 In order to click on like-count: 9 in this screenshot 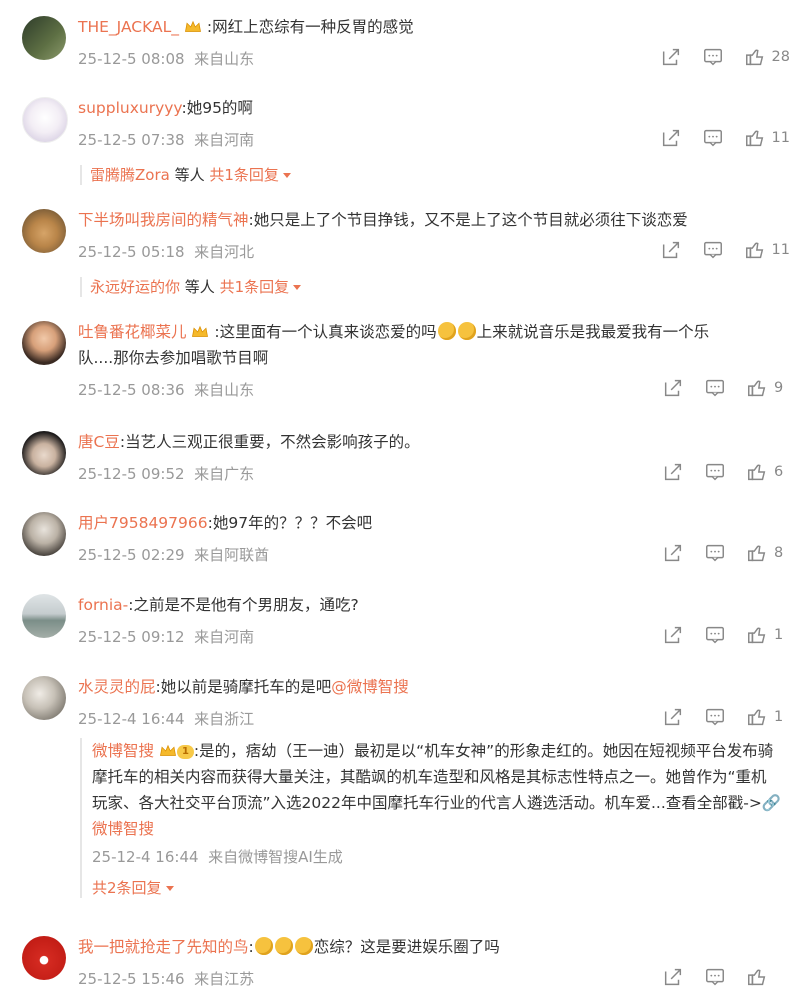, I will do `click(779, 388)`.